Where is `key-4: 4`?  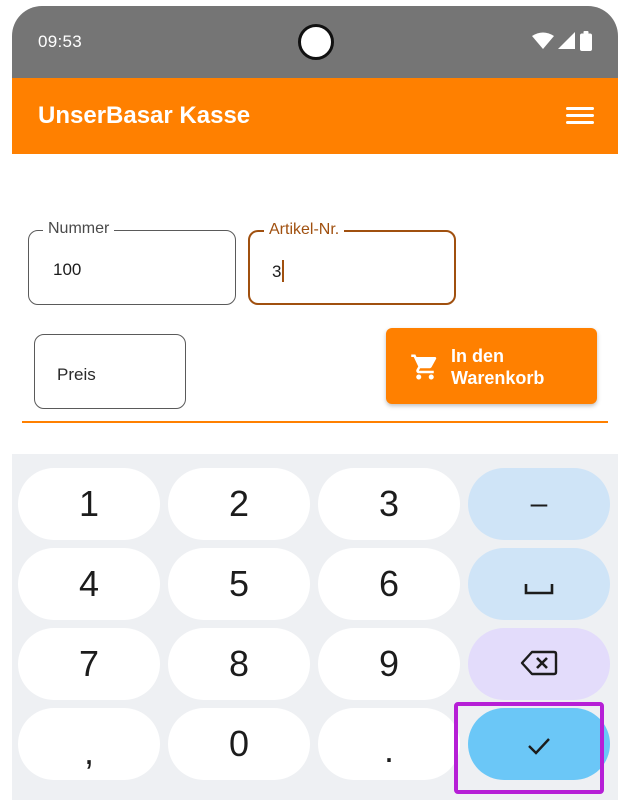 key-4: 4 is located at coordinates (89, 584).